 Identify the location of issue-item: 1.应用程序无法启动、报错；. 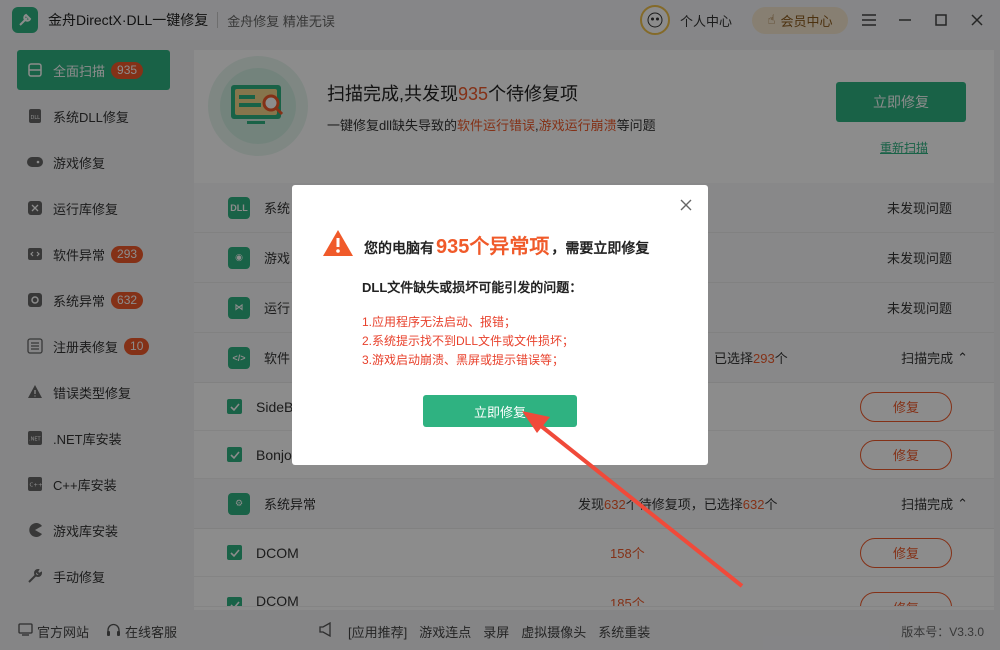
(439, 322).